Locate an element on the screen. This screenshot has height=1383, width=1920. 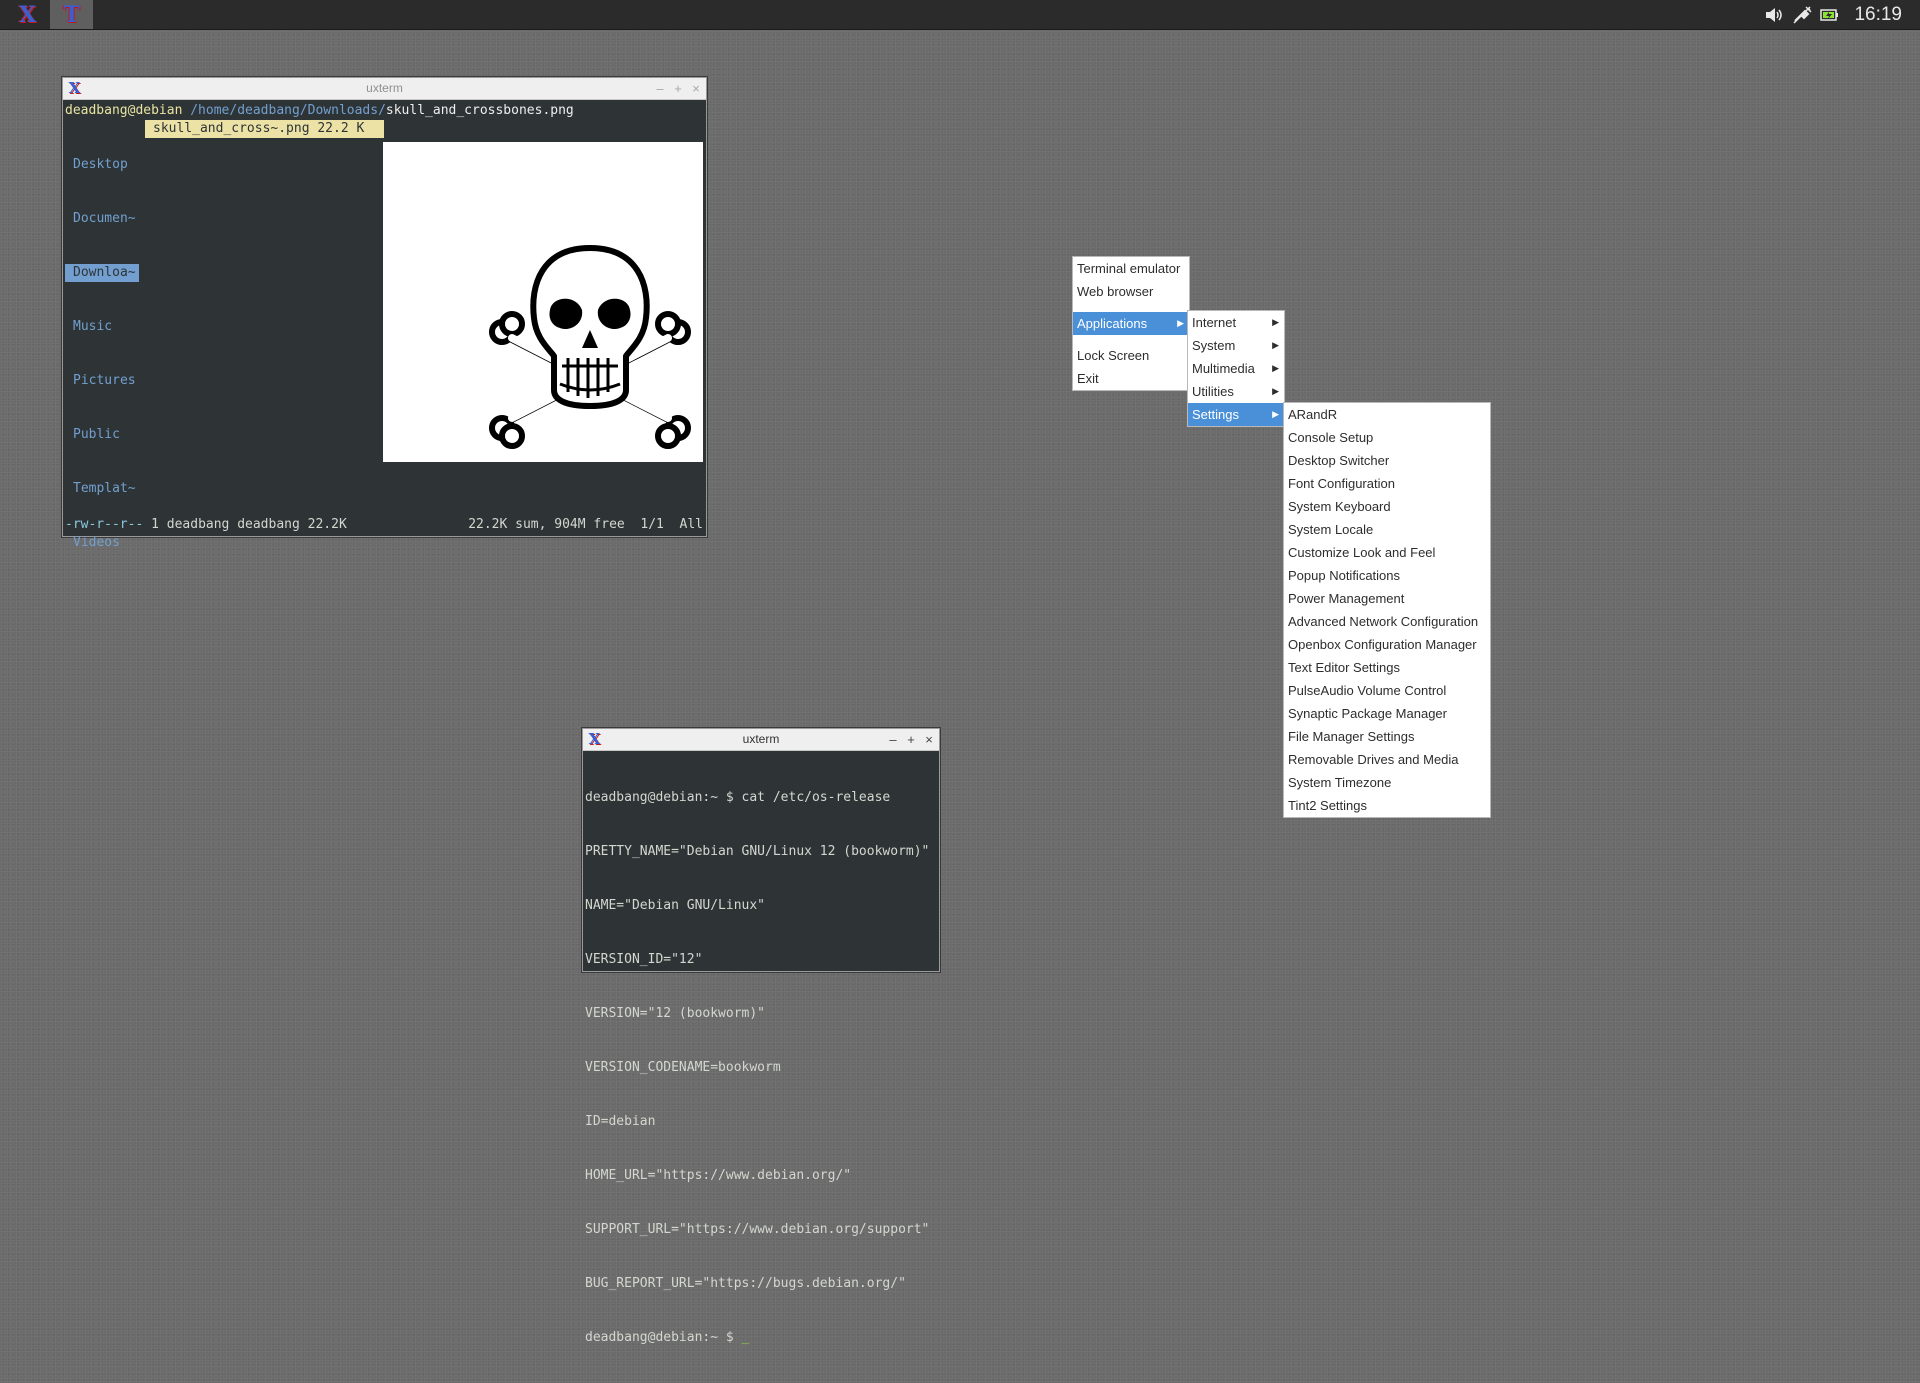
skull-and-crossbones-icon is located at coordinates (589, 347).